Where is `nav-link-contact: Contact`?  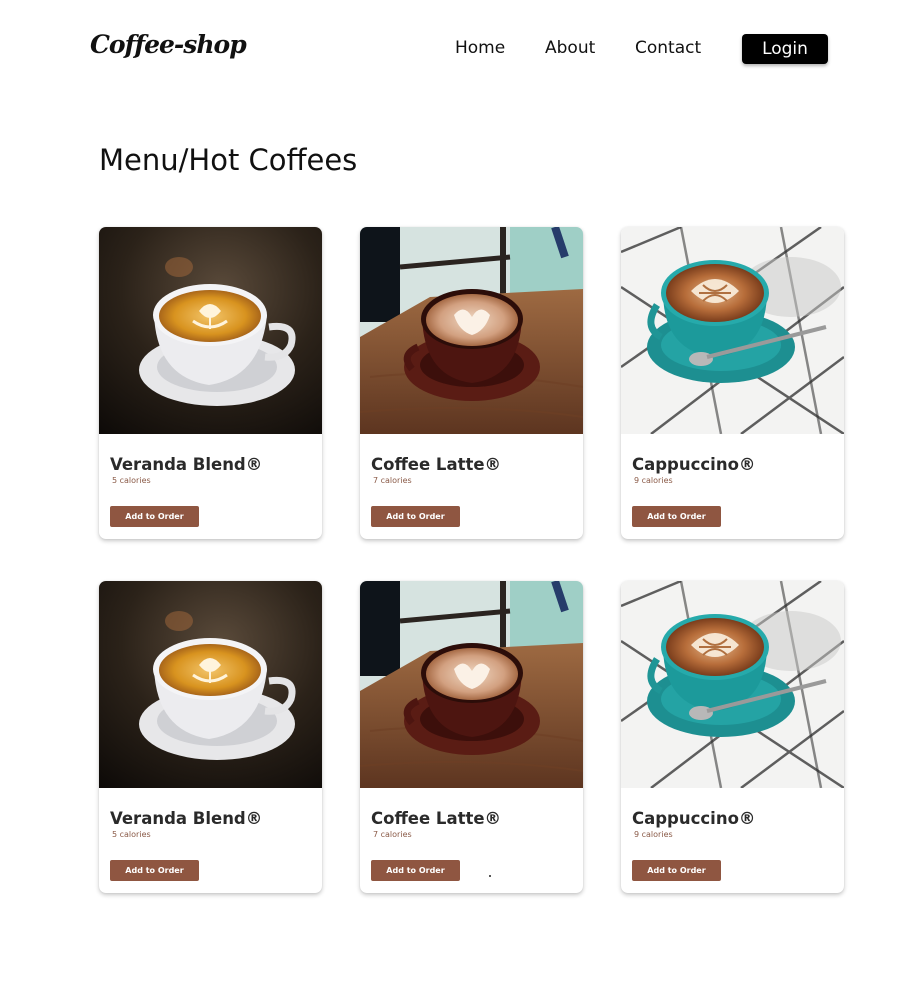 nav-link-contact: Contact is located at coordinates (668, 48).